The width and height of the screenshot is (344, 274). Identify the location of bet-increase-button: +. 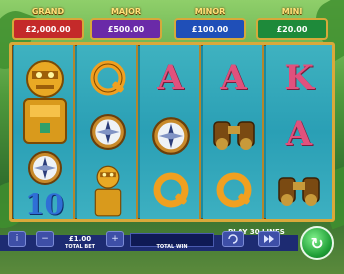
(115, 239).